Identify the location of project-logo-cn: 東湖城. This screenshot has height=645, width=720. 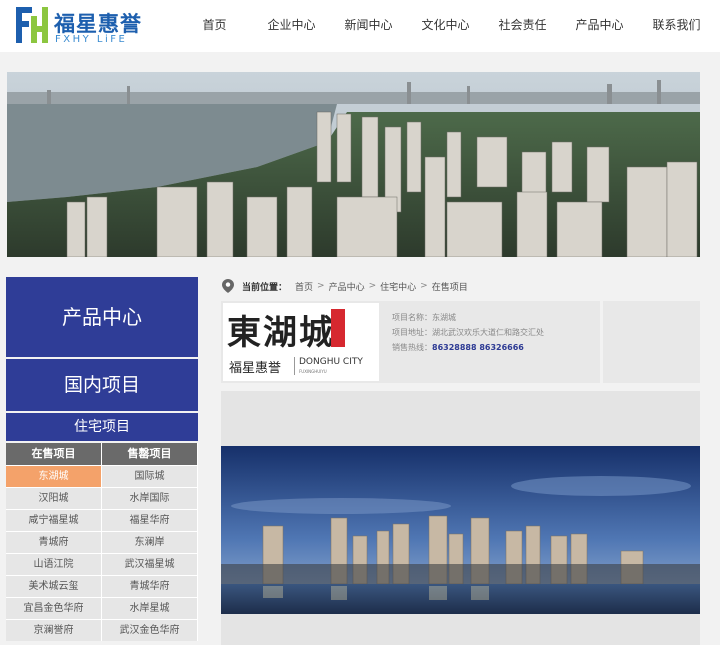
(281, 333).